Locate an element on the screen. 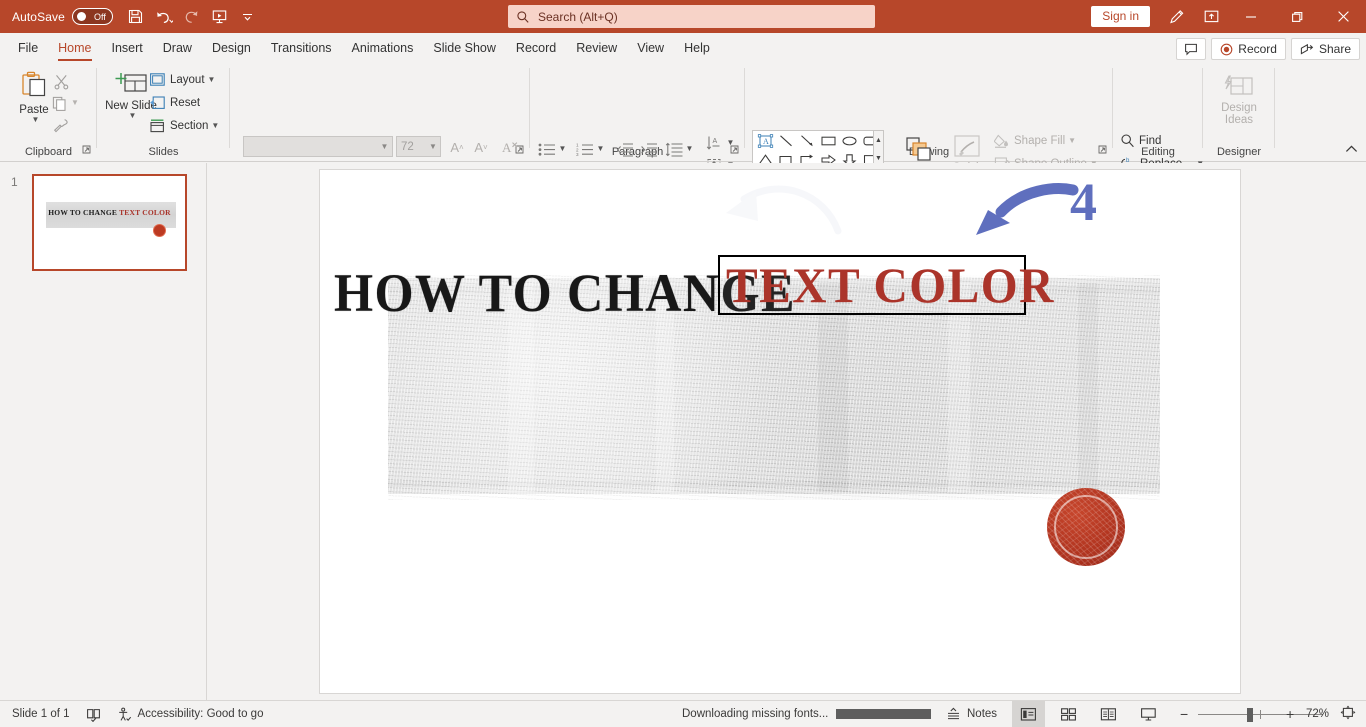  ribbon-right-actions: Record Share is located at coordinates (1268, 49).